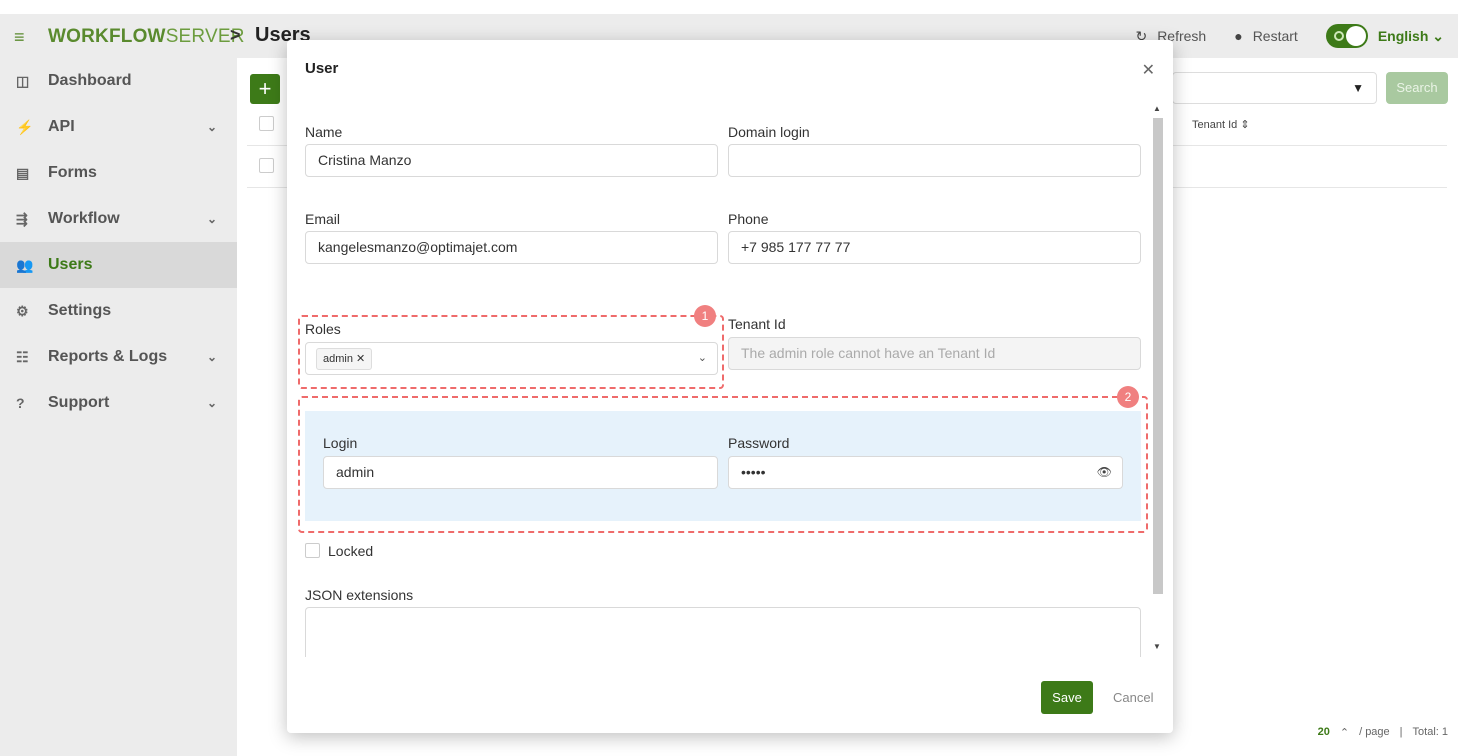 The image size is (1458, 756). Describe the element at coordinates (1344, 732) in the screenshot. I see `chevron-up-icon: ⌃` at that location.